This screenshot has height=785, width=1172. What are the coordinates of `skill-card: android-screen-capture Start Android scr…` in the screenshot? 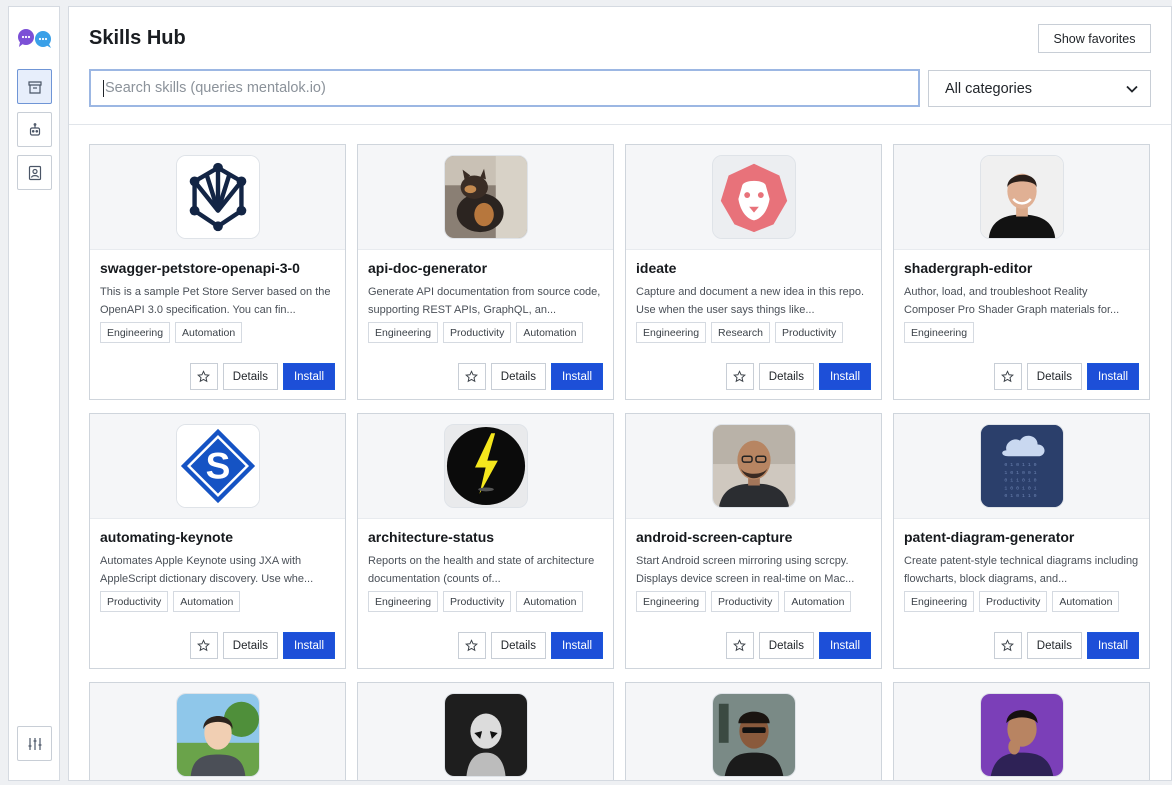 It's located at (753, 541).